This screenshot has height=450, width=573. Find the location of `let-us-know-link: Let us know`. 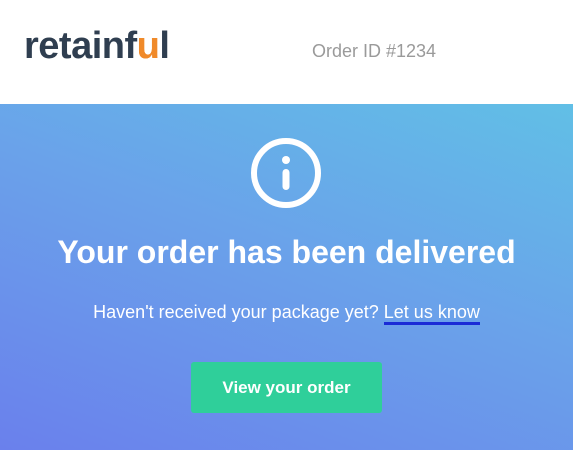

let-us-know-link: Let us know is located at coordinates (431, 313).